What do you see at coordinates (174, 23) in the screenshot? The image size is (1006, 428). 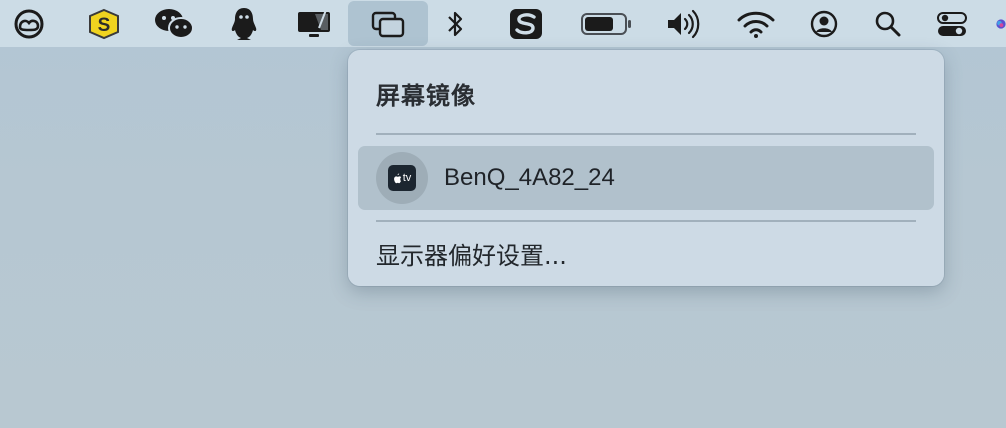 I see `wechat-icon` at bounding box center [174, 23].